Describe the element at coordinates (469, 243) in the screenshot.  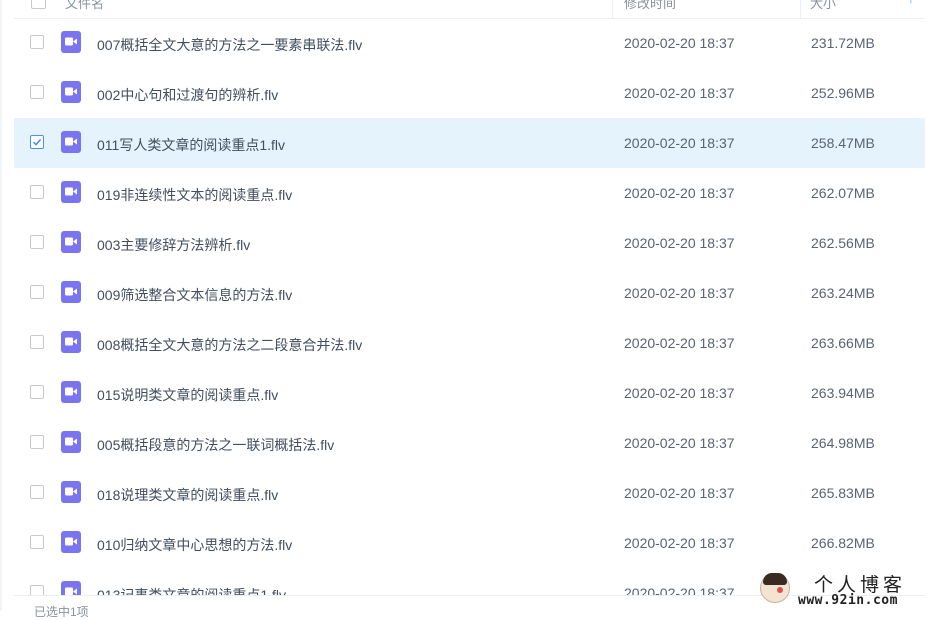
I see `file-row: 003主要修辞方法辨析.flv 2020-02-20 18:37 262.56MB` at that location.